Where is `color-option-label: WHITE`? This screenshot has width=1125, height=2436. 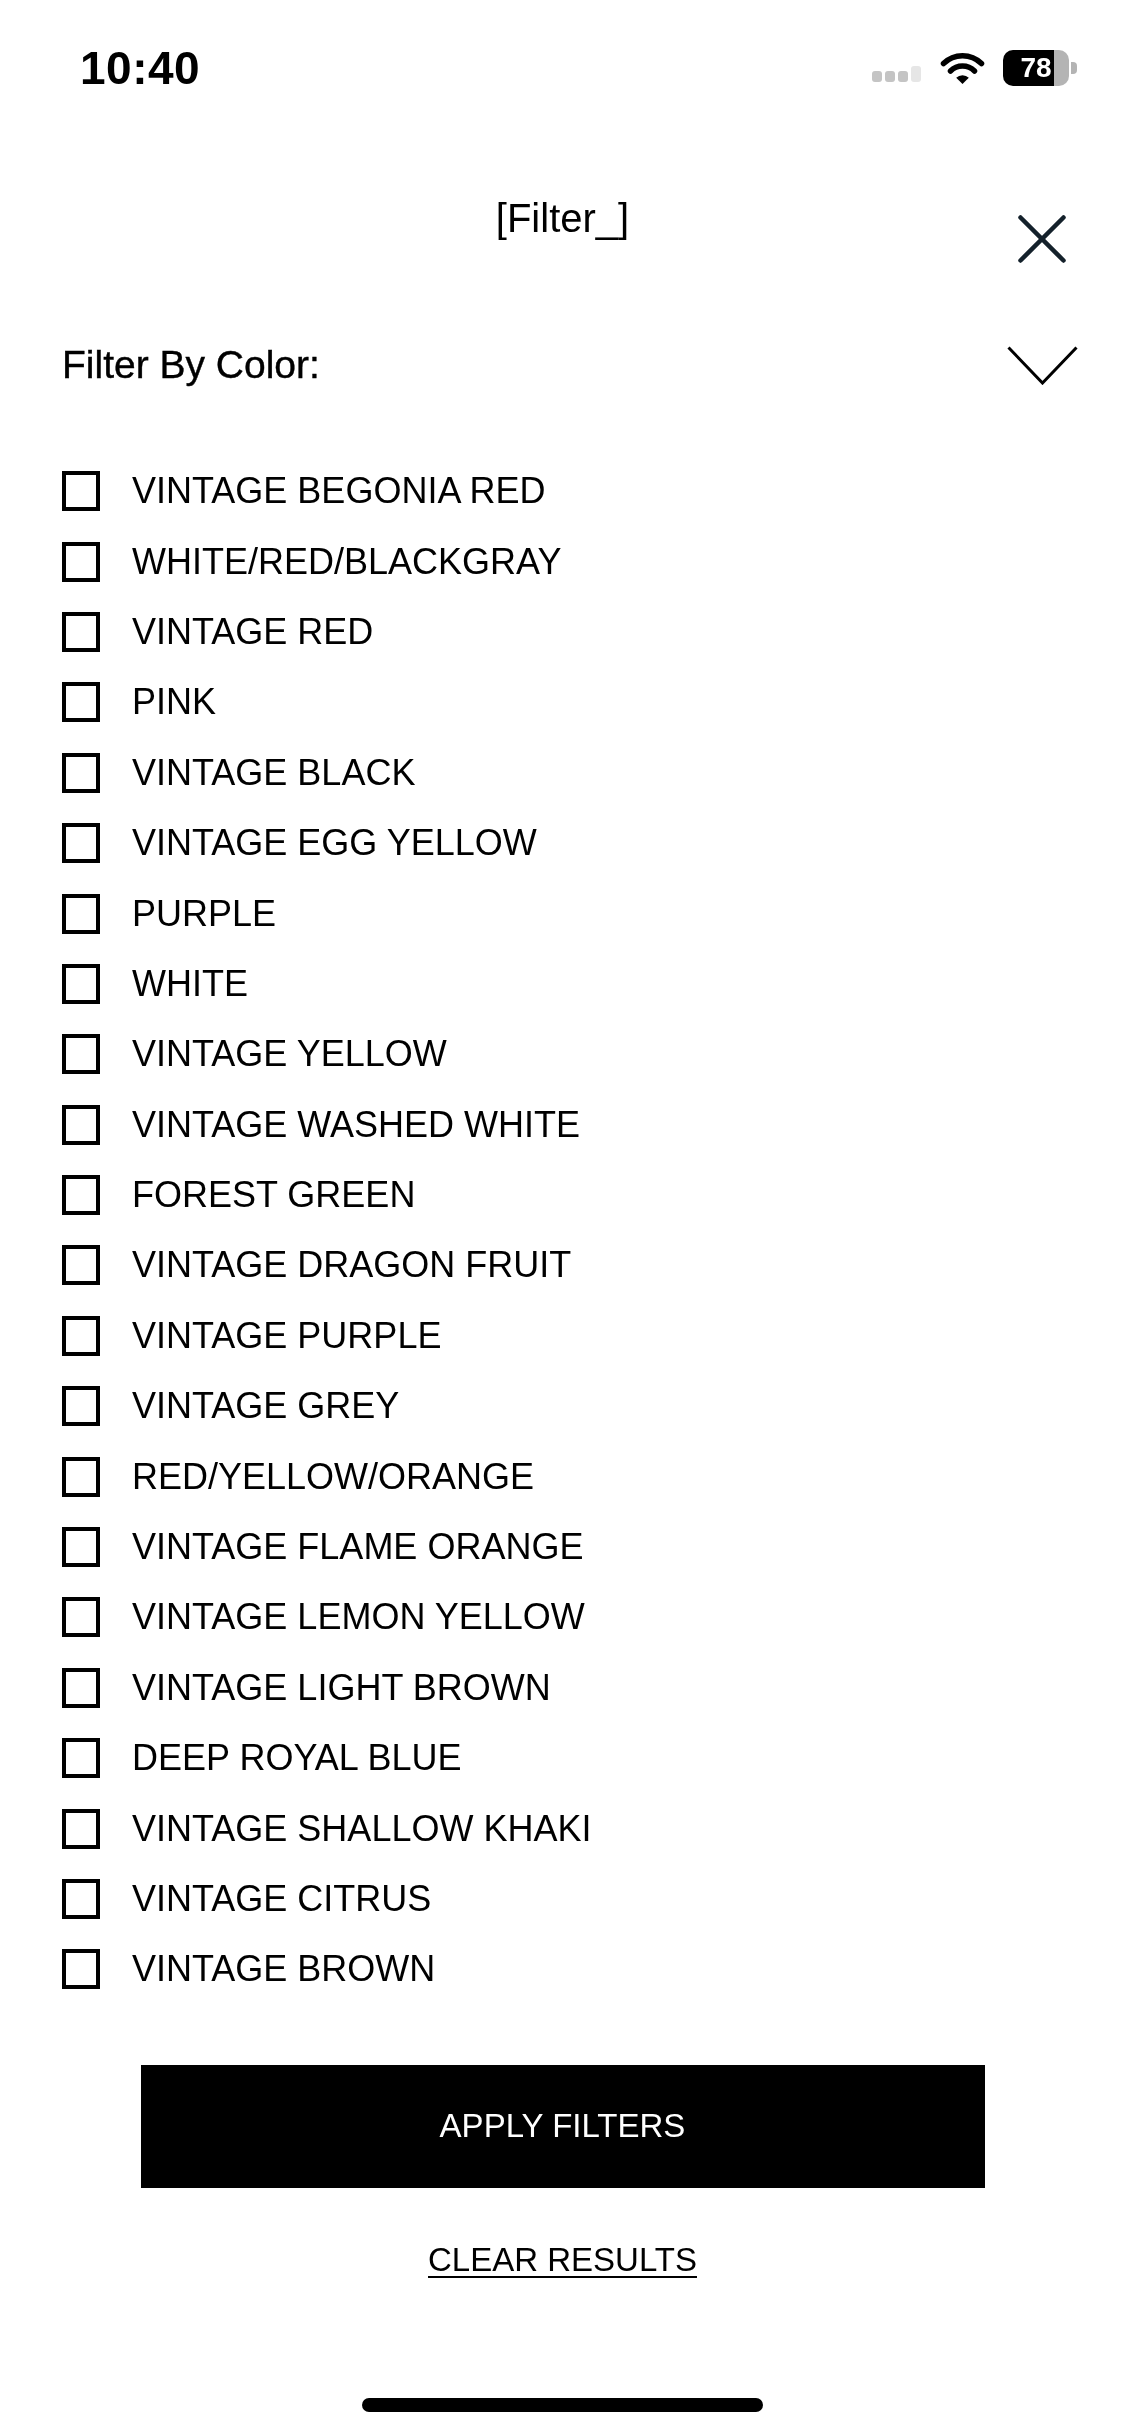
color-option-label: WHITE is located at coordinates (190, 983).